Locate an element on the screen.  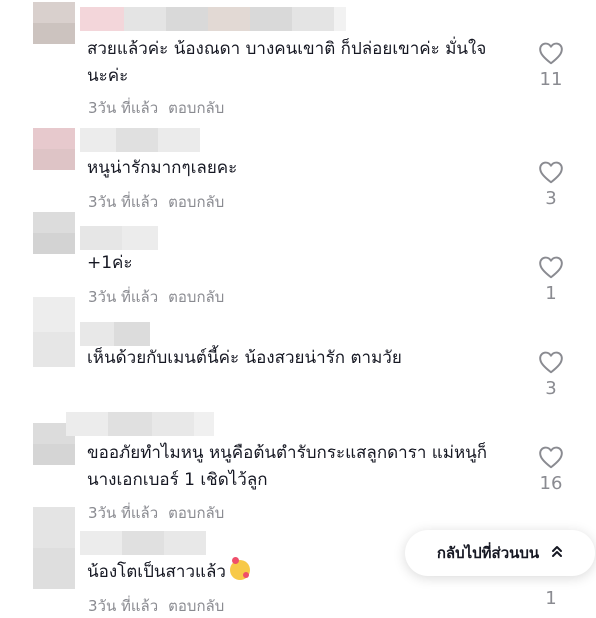
back-to-top-button: กลับไปที่ส่วนบน is located at coordinates (500, 553).